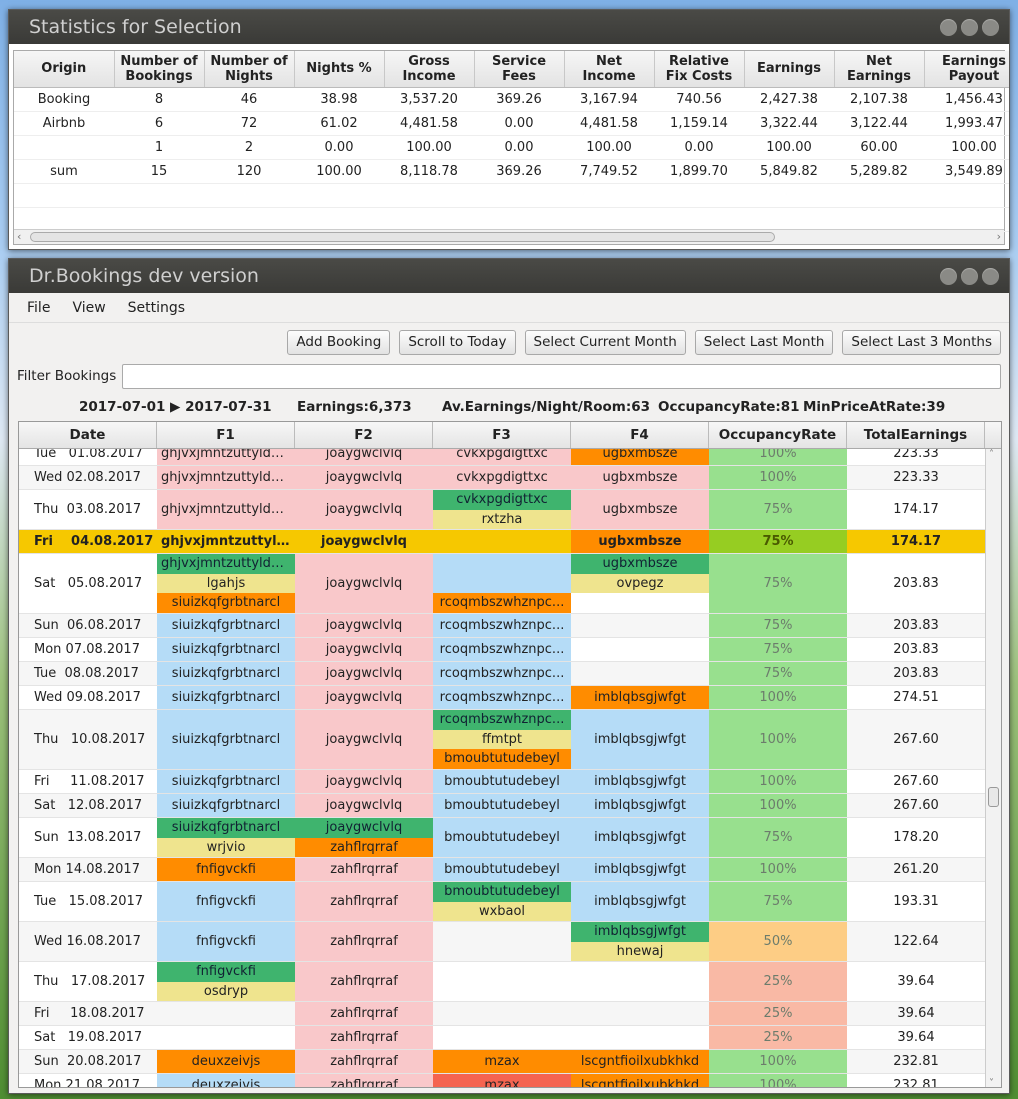  I want to click on room-f3-cell: rcoqmbszwhznpc... ffmtpt bmoubtutudebeyl, so click(502, 739).